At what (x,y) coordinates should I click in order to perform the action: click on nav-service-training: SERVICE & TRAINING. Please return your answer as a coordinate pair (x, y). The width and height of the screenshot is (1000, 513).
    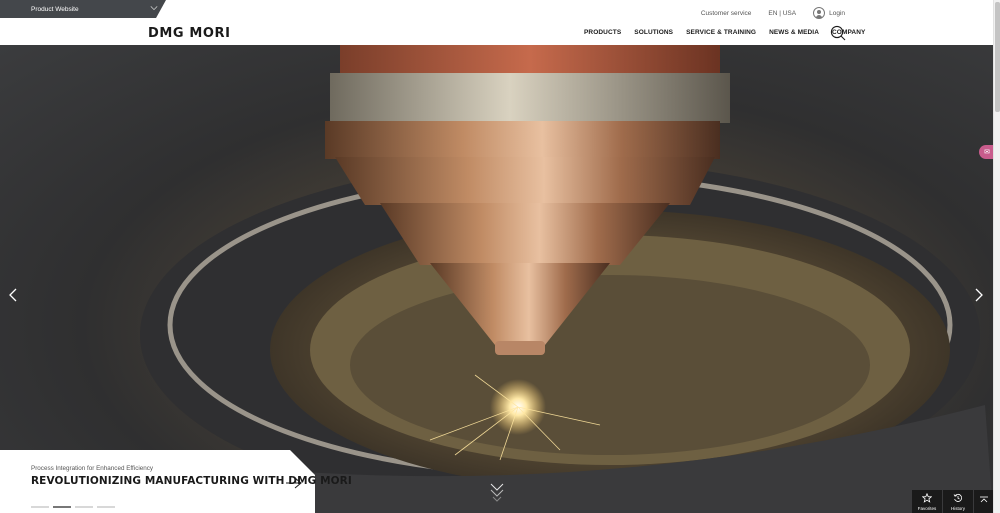
    Looking at the image, I should click on (721, 32).